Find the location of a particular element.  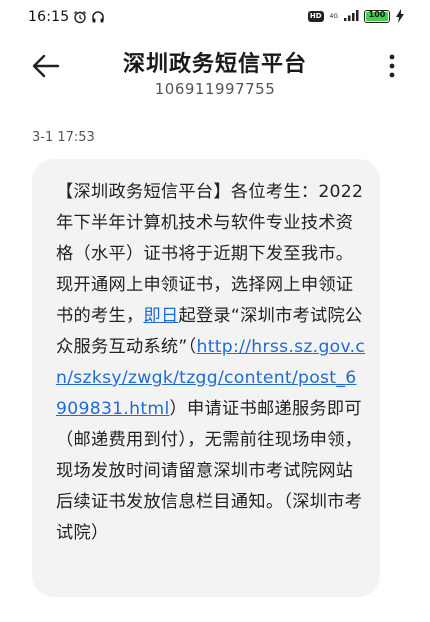

contact-title: 深圳政务短信平台 is located at coordinates (214, 64).